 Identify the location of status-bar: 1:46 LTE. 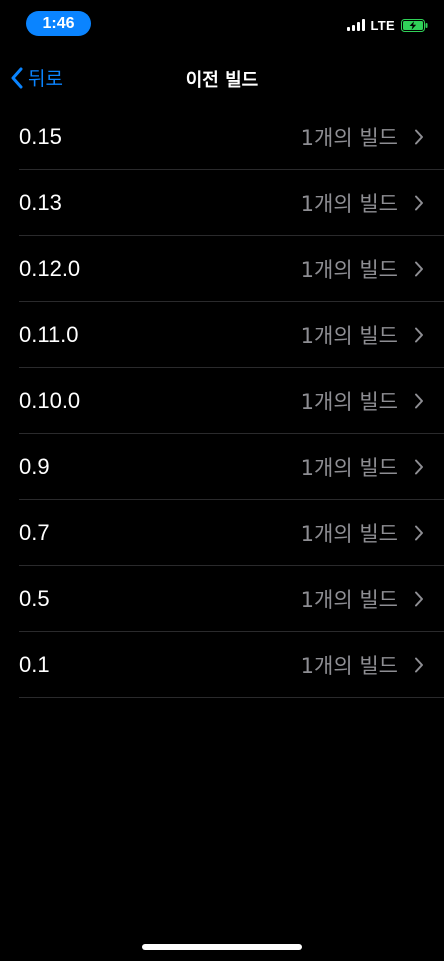
(222, 23).